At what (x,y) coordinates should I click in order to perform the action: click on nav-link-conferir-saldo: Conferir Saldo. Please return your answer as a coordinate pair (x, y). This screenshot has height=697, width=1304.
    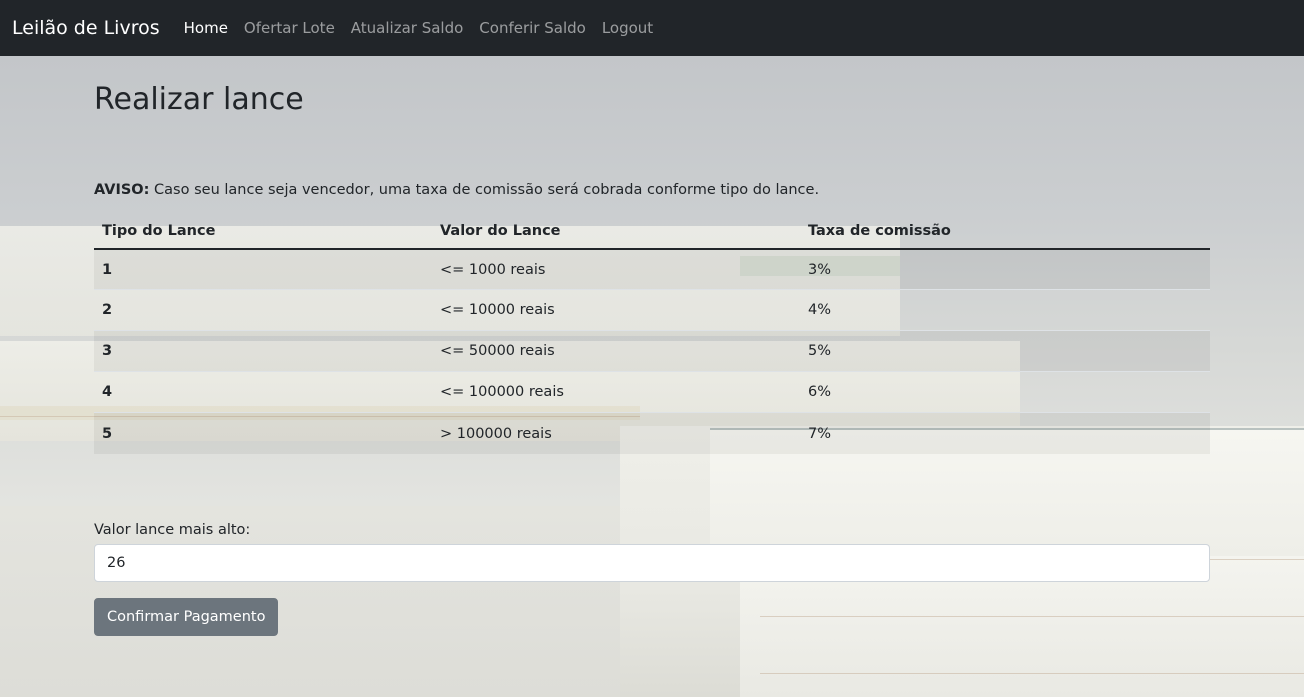
    Looking at the image, I should click on (532, 28).